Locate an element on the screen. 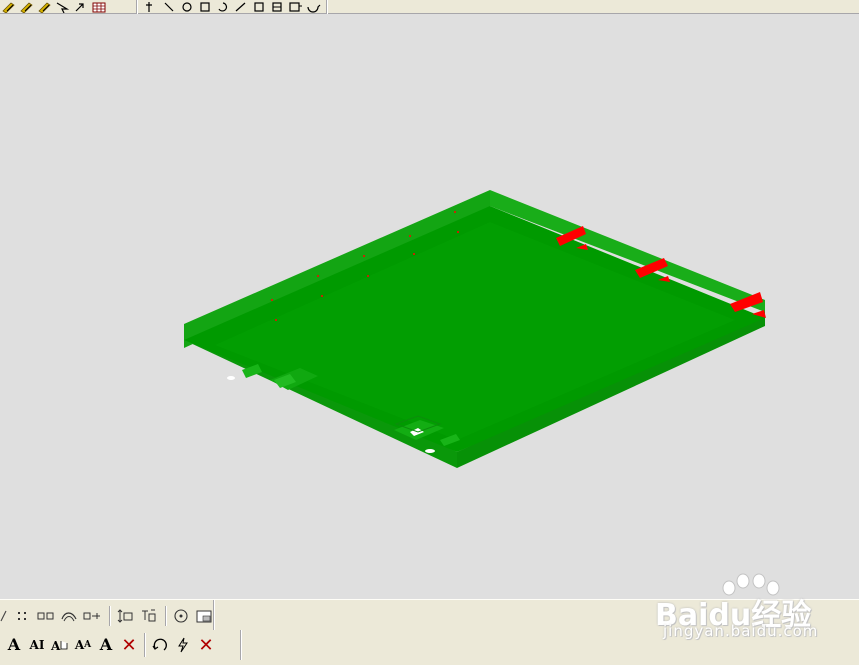  delete-icon: ✕ is located at coordinates (129, 645).